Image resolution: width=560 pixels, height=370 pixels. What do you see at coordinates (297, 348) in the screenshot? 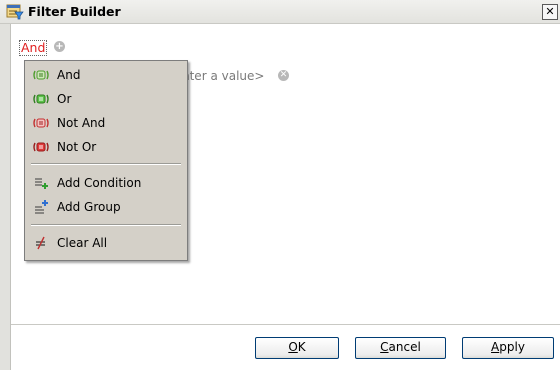
I see `ok-button: OK` at bounding box center [297, 348].